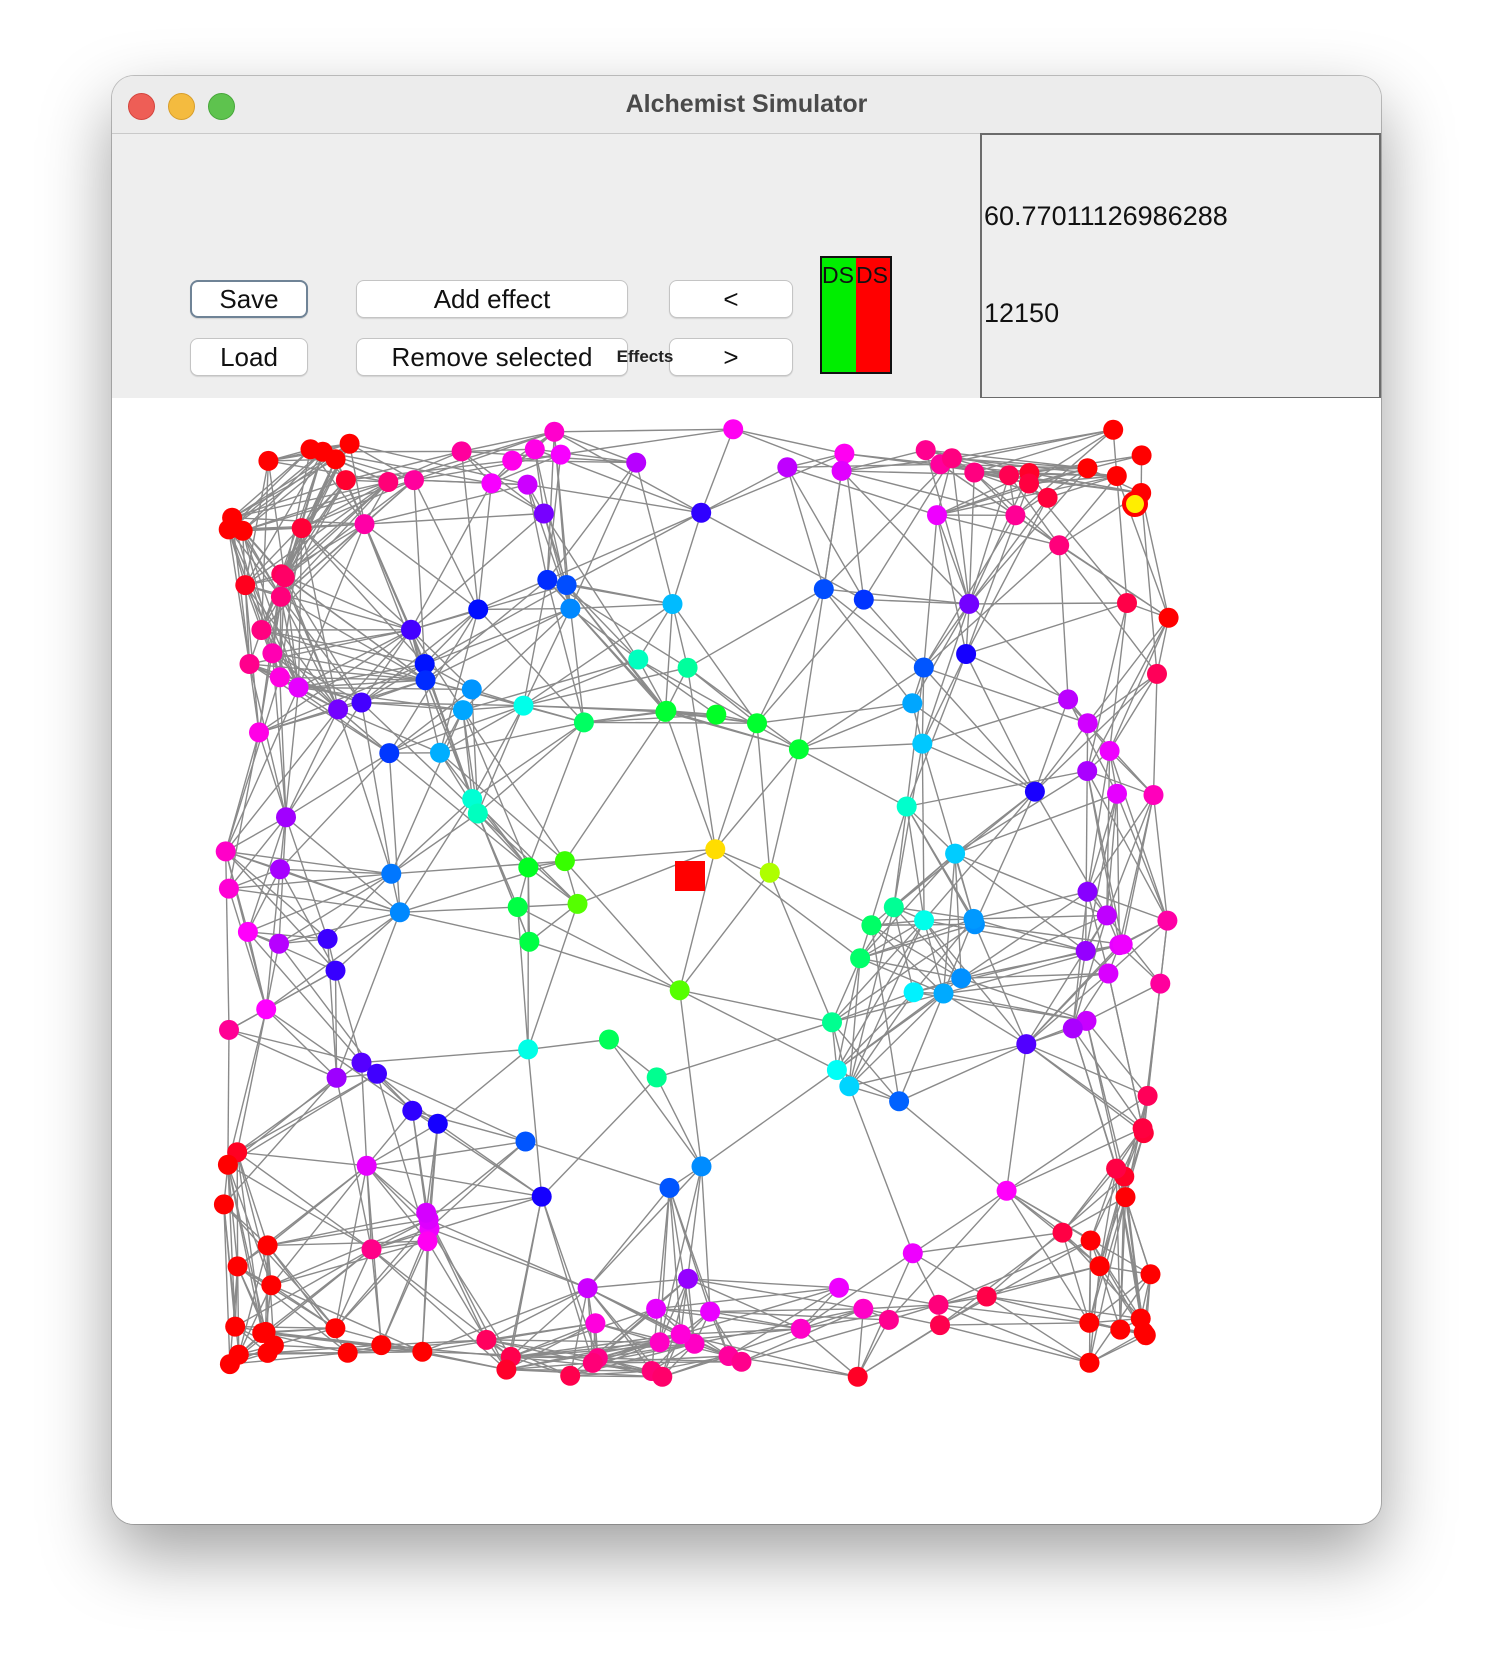 This screenshot has width=1486, height=1664. Describe the element at coordinates (1135, 504) in the screenshot. I see `selected-node` at that location.